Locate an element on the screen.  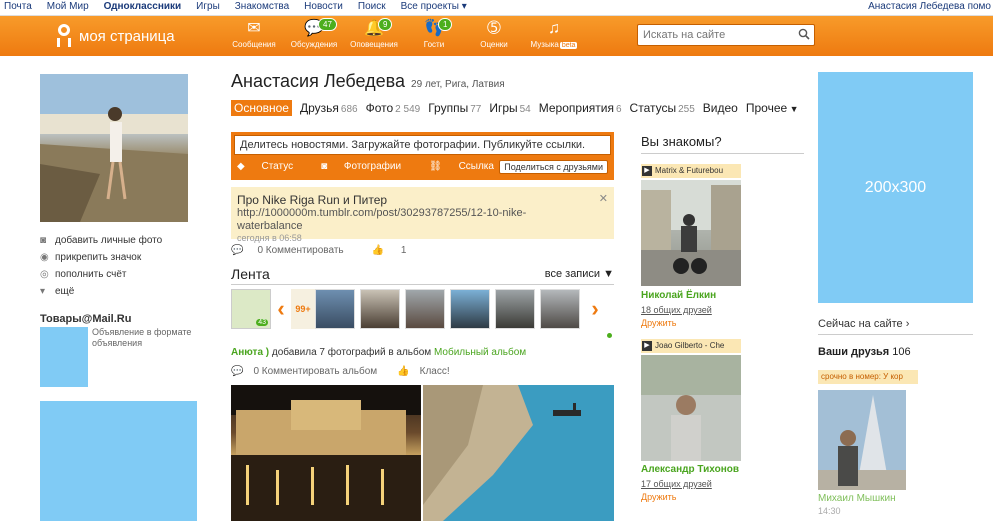
tab-events-label: Мероприятия is located at coordinates (576, 108).